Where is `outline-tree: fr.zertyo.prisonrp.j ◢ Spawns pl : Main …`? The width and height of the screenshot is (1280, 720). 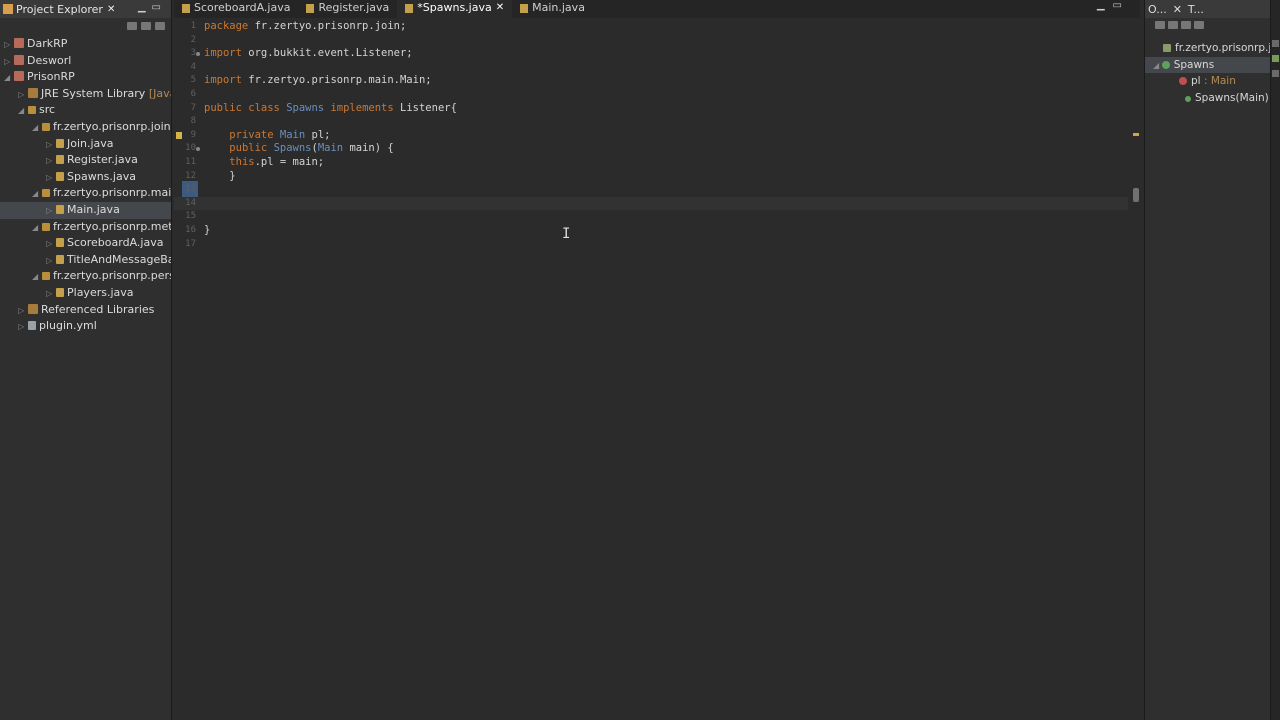 outline-tree: fr.zertyo.prisonrp.j ◢ Spawns pl : Main … is located at coordinates (1207, 73).